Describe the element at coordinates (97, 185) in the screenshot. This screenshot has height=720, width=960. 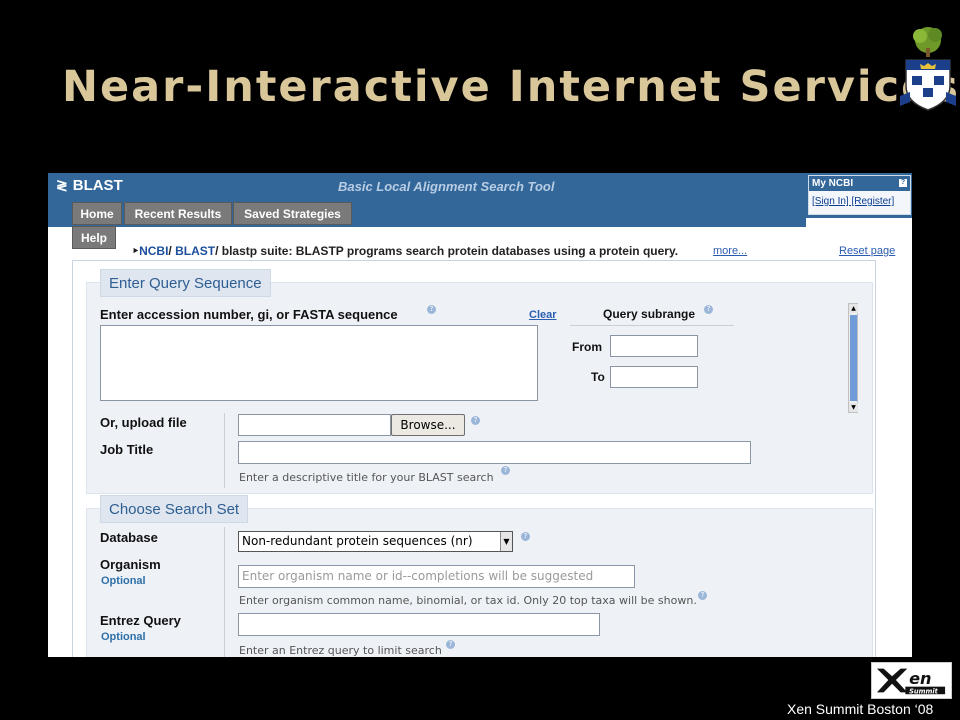
I see `blast-logo-text: BLAST` at that location.